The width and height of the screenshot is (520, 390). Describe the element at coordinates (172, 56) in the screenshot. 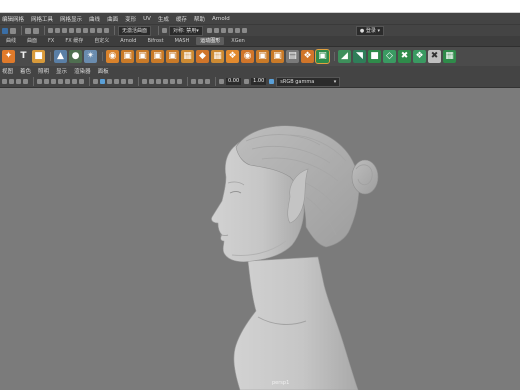

I see `mash-offset-icon: ▣` at that location.